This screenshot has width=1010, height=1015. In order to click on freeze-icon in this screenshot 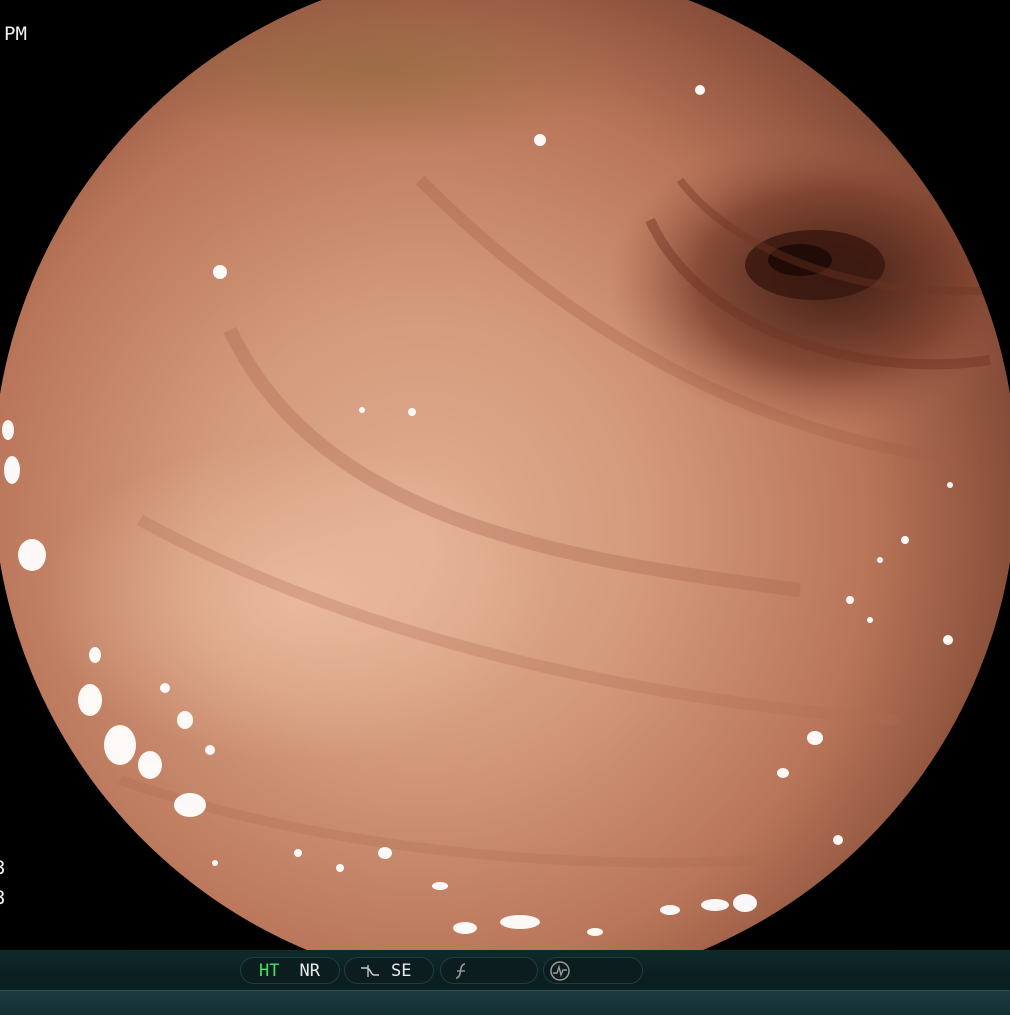, I will do `click(462, 971)`.